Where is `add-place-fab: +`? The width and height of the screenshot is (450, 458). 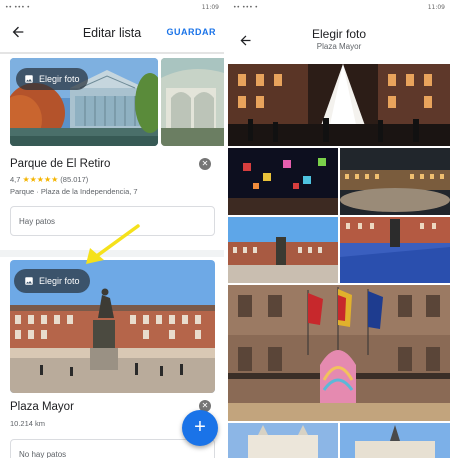 add-place-fab: + is located at coordinates (200, 428).